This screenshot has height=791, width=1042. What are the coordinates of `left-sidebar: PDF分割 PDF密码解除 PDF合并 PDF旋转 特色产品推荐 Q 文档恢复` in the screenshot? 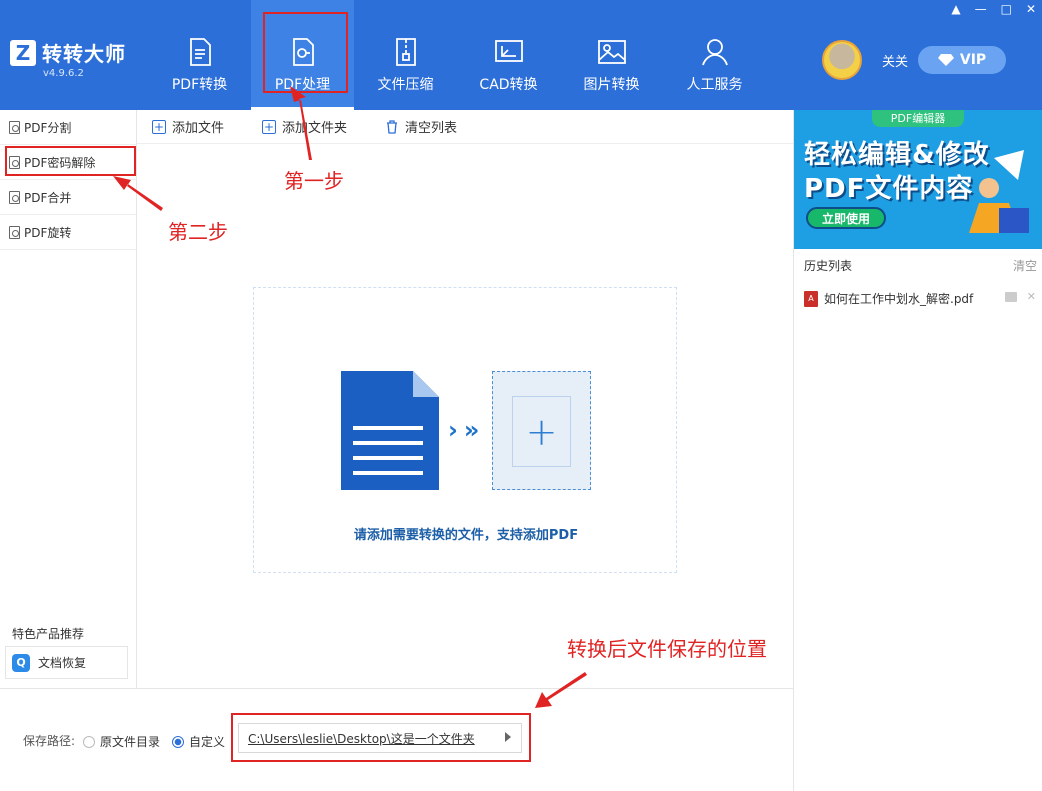 It's located at (68, 399).